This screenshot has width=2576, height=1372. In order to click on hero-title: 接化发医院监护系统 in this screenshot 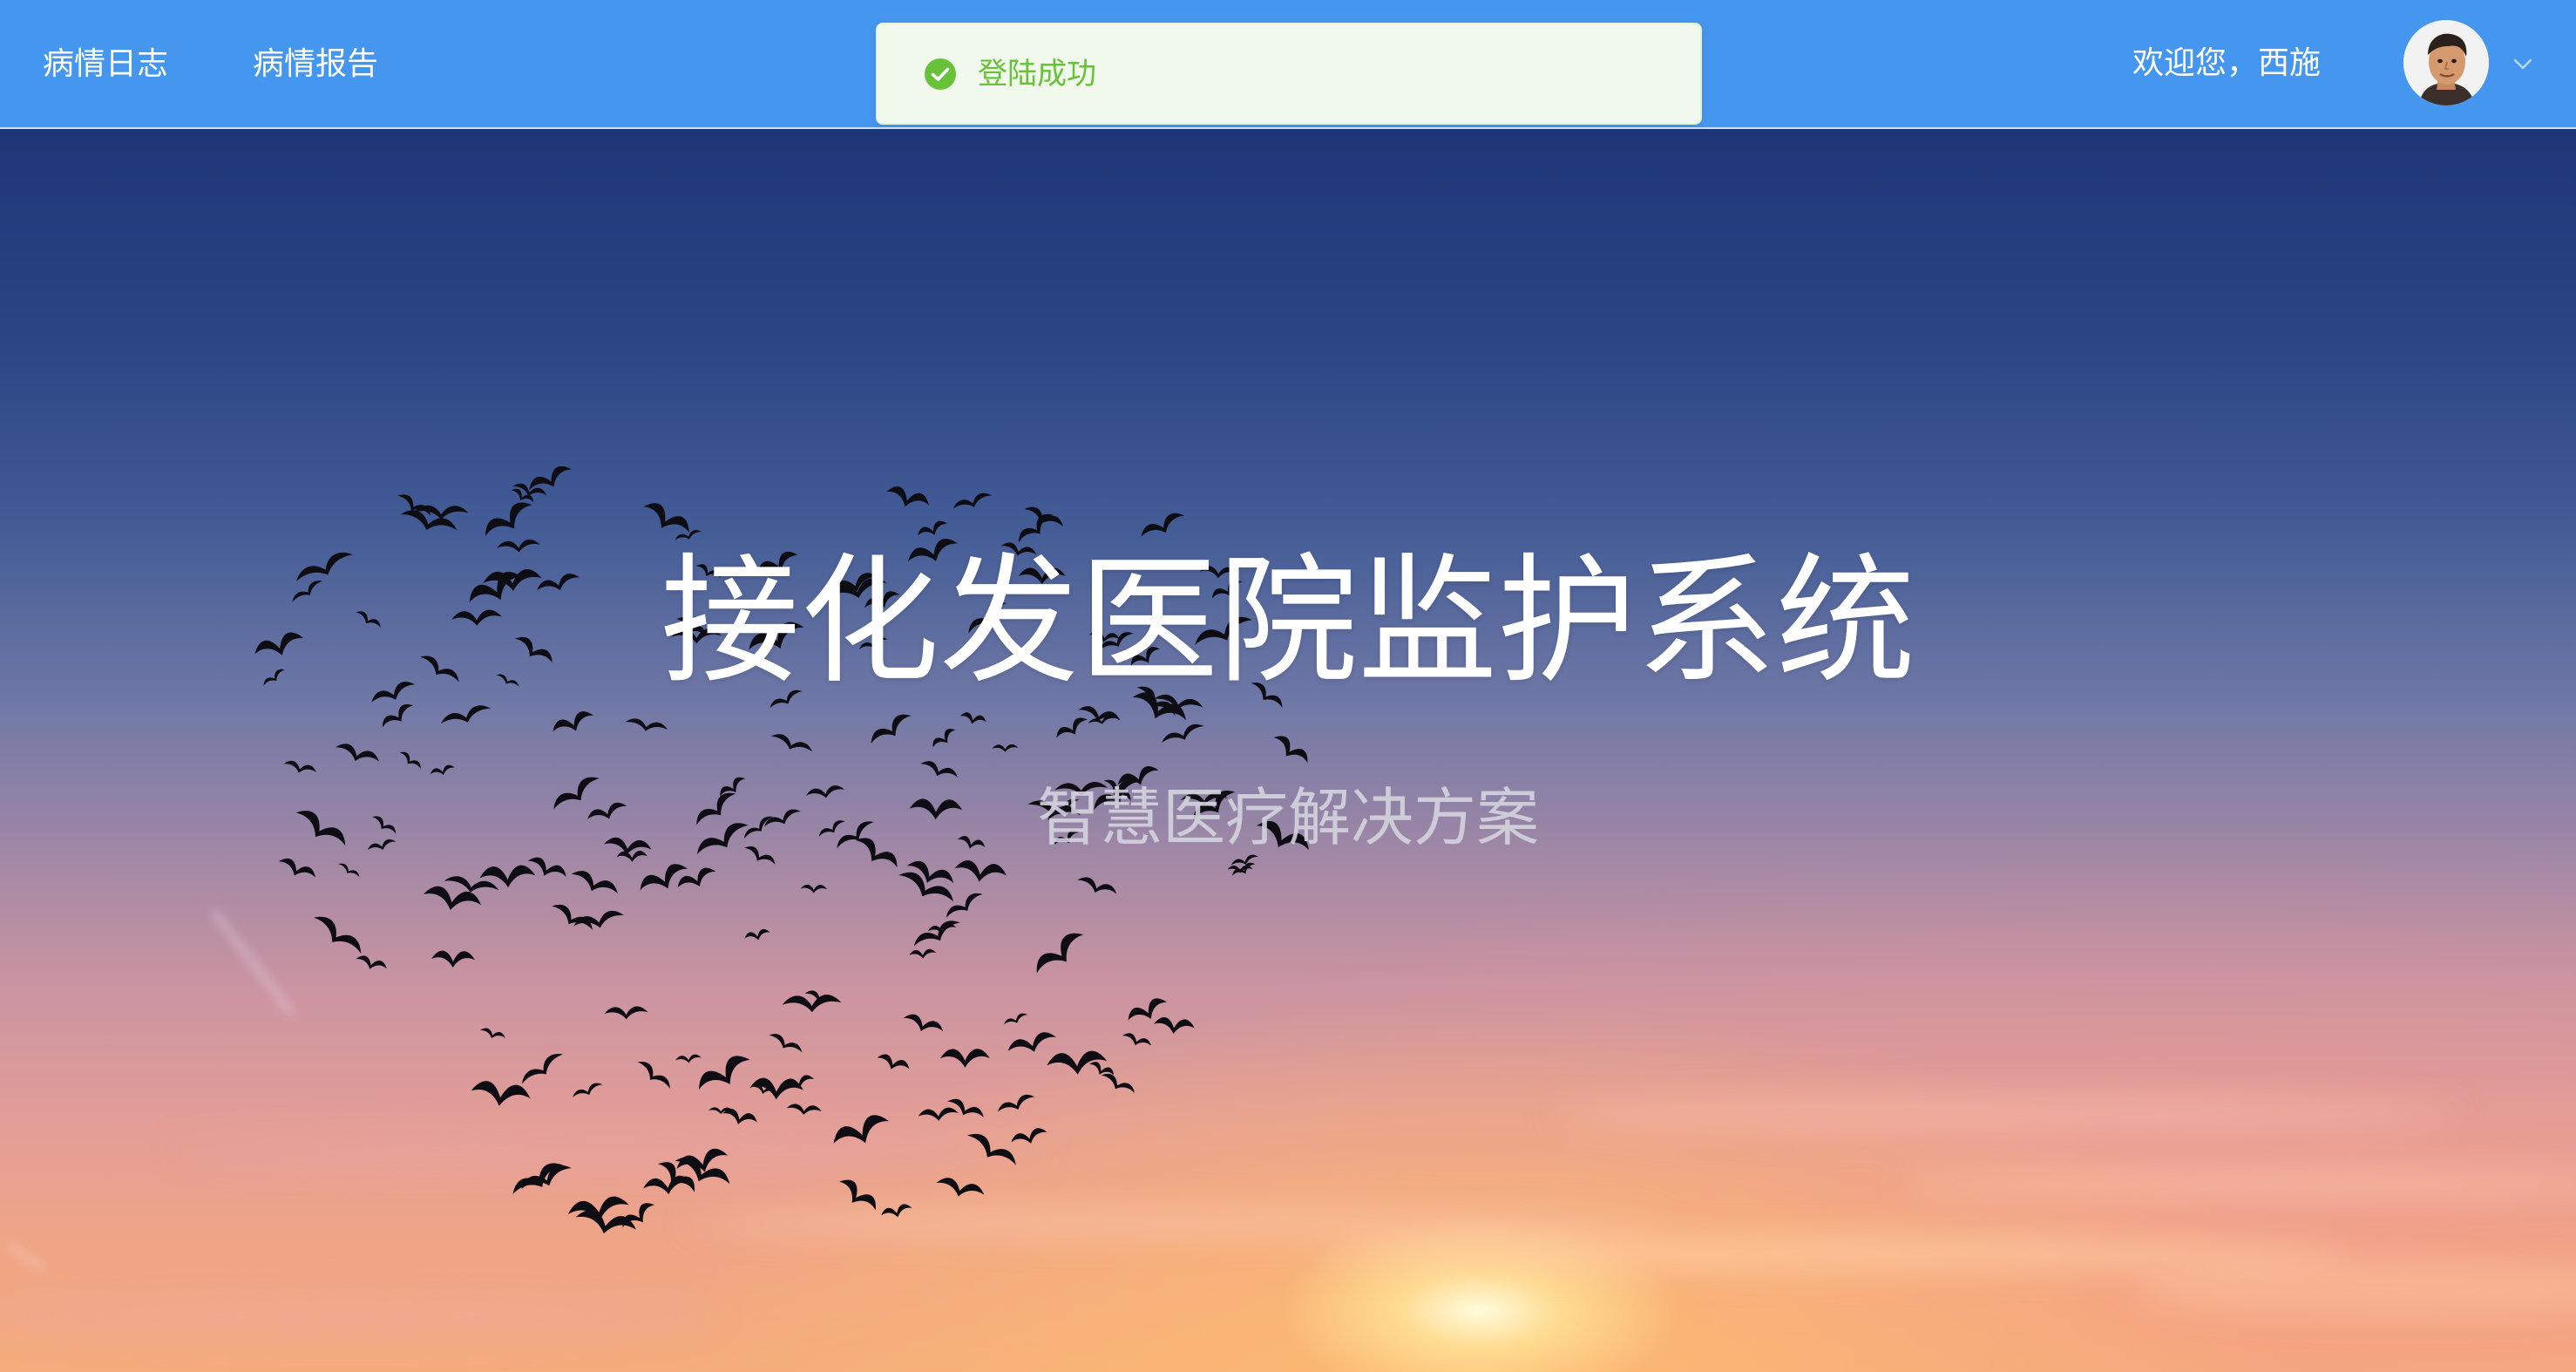, I will do `click(1288, 621)`.